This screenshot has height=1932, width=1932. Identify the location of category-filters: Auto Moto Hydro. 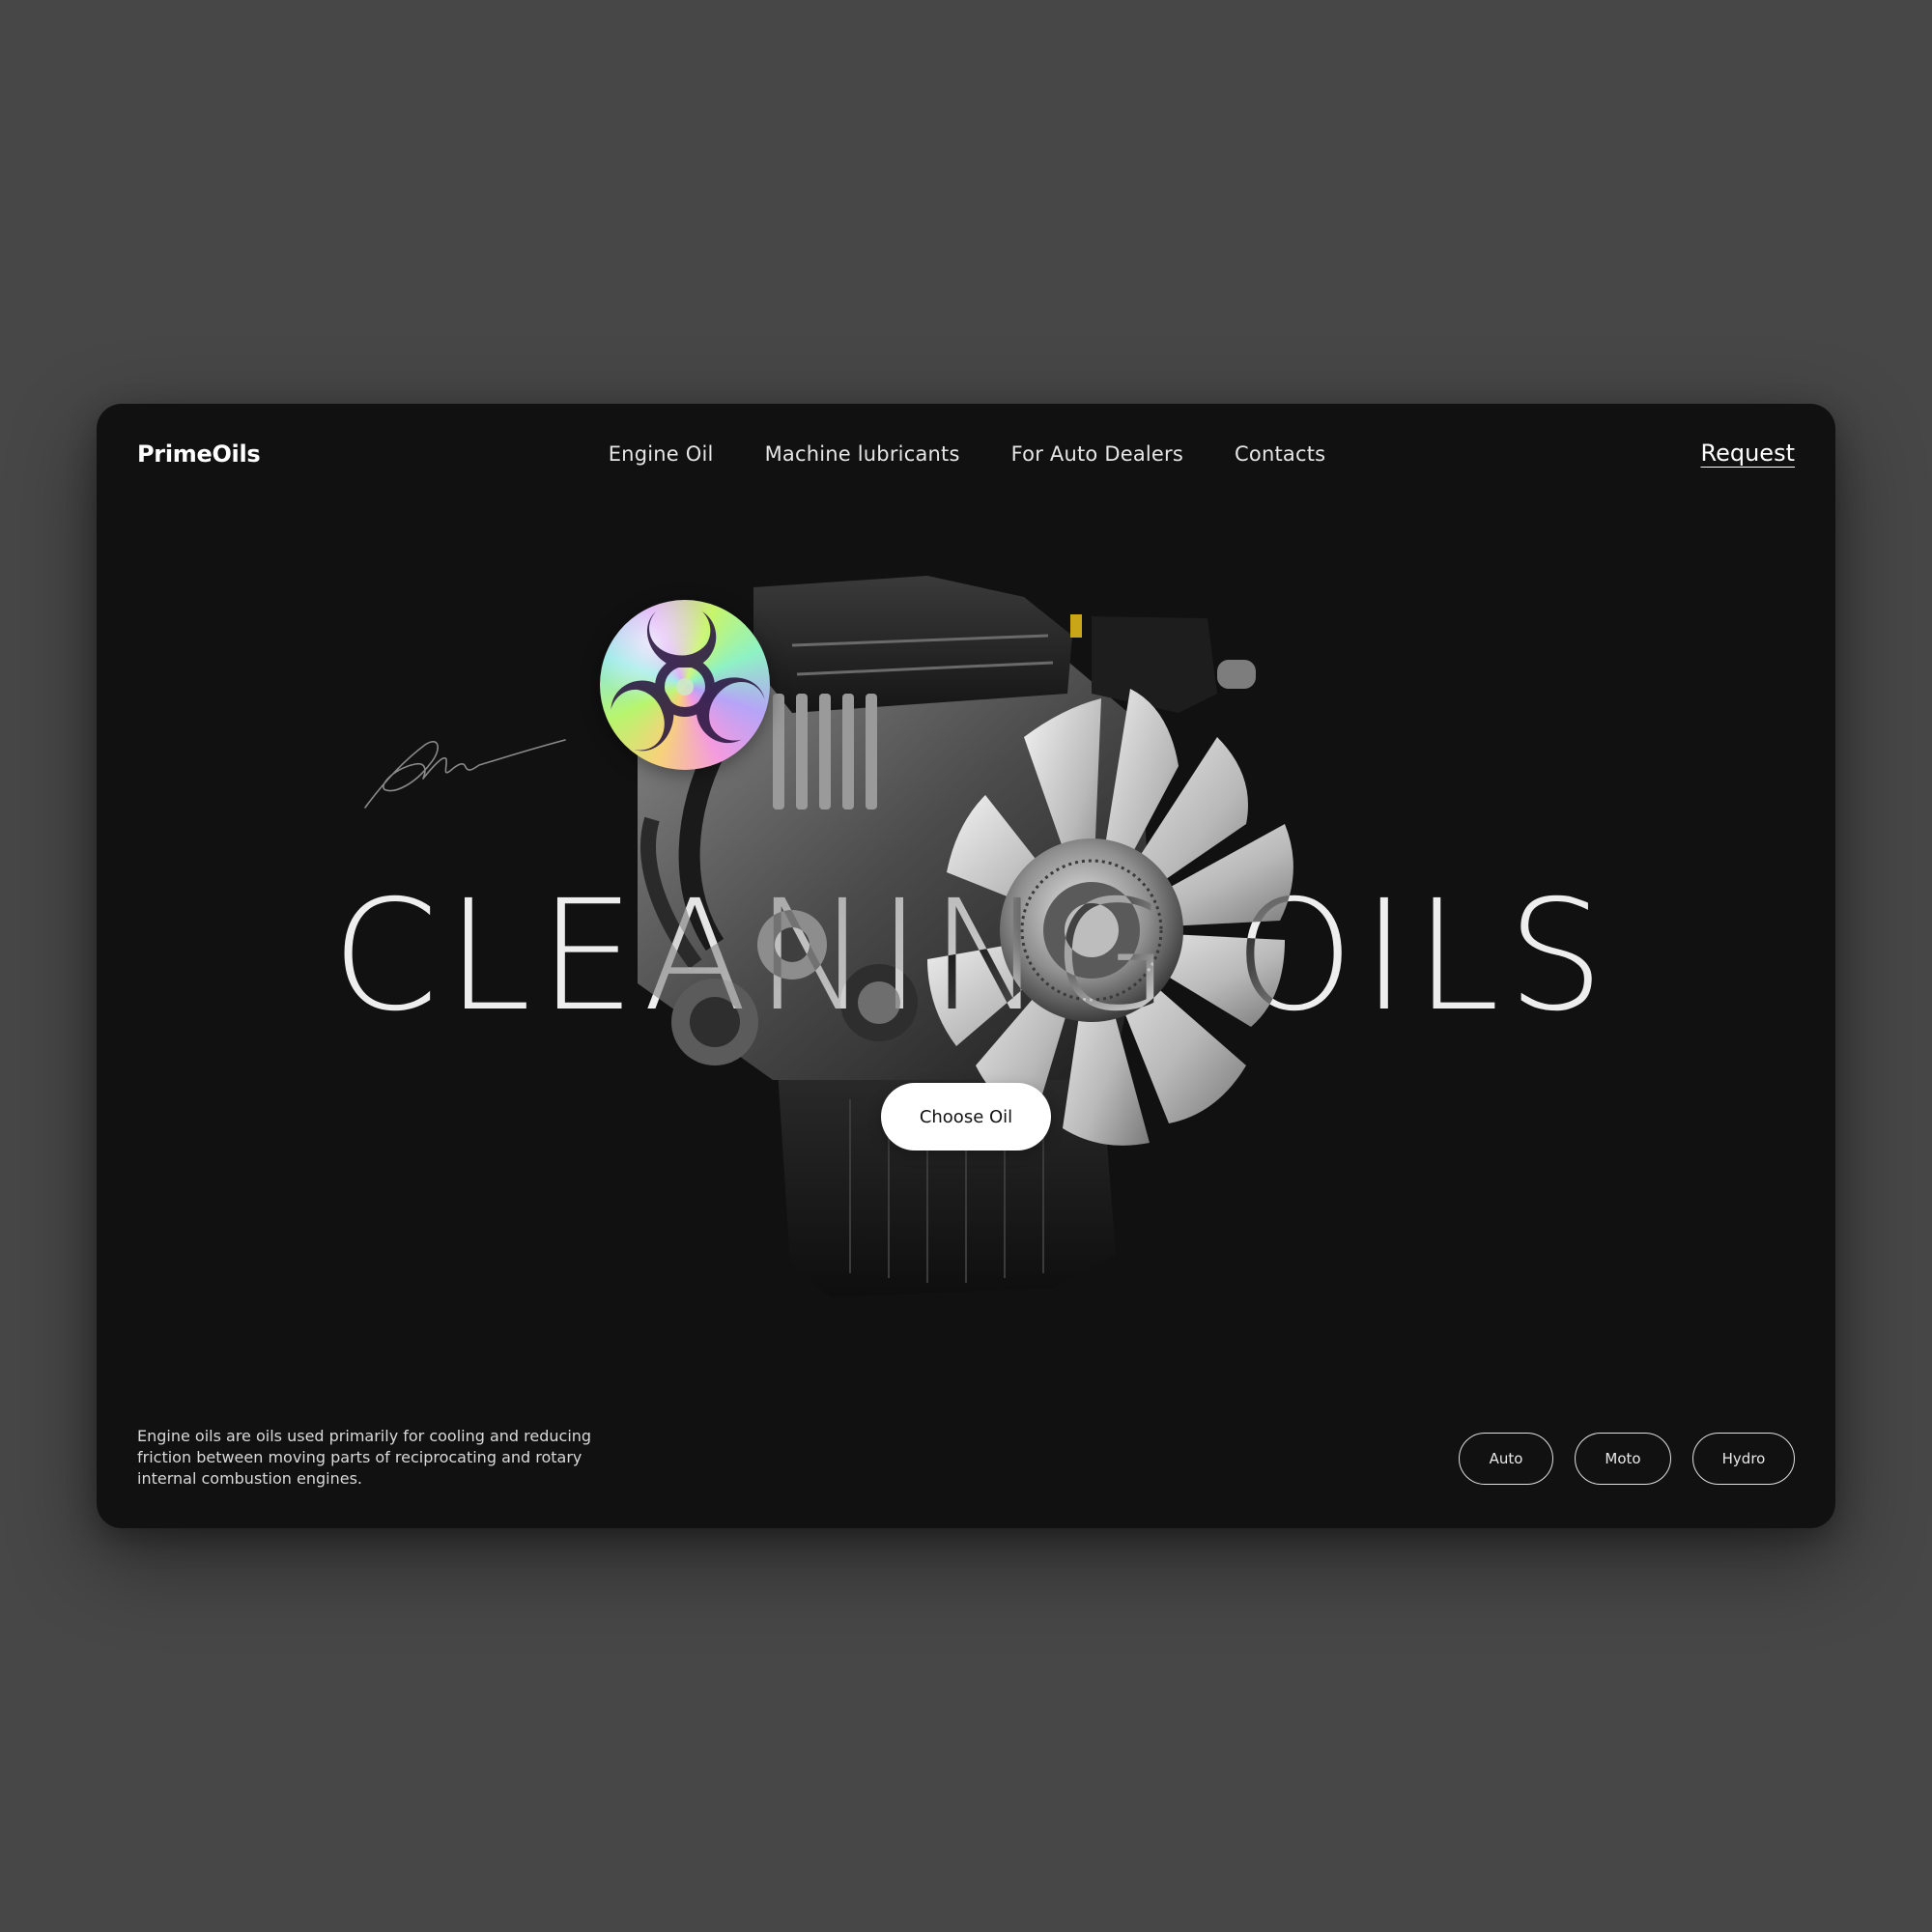
(1627, 1459).